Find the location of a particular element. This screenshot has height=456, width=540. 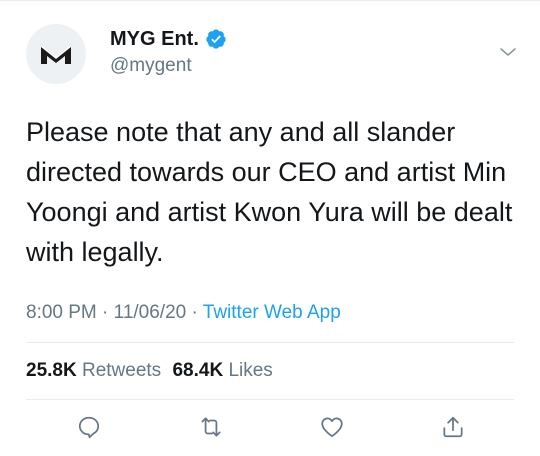

verified-badge-icon is located at coordinates (216, 39).